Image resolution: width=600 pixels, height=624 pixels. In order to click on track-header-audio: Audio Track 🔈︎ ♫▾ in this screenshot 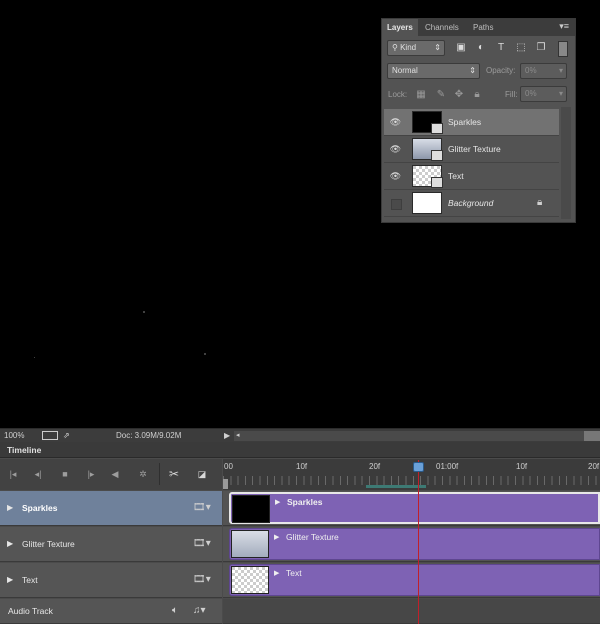, I will do `click(111, 611)`.